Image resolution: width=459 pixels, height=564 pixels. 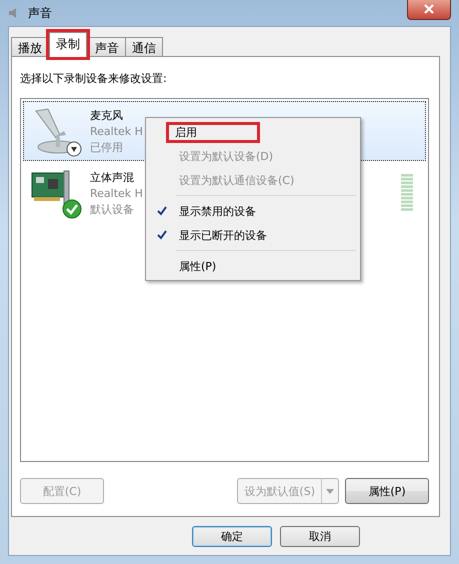 I want to click on device-status: 默认设备, so click(x=112, y=209).